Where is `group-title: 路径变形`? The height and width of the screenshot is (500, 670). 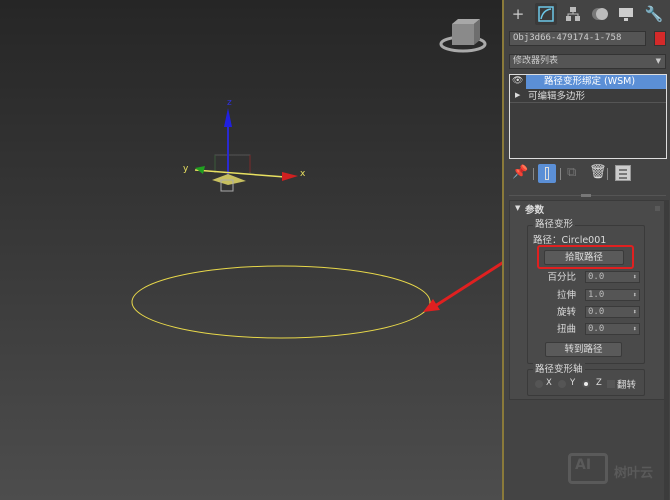 group-title: 路径变形 is located at coordinates (554, 223).